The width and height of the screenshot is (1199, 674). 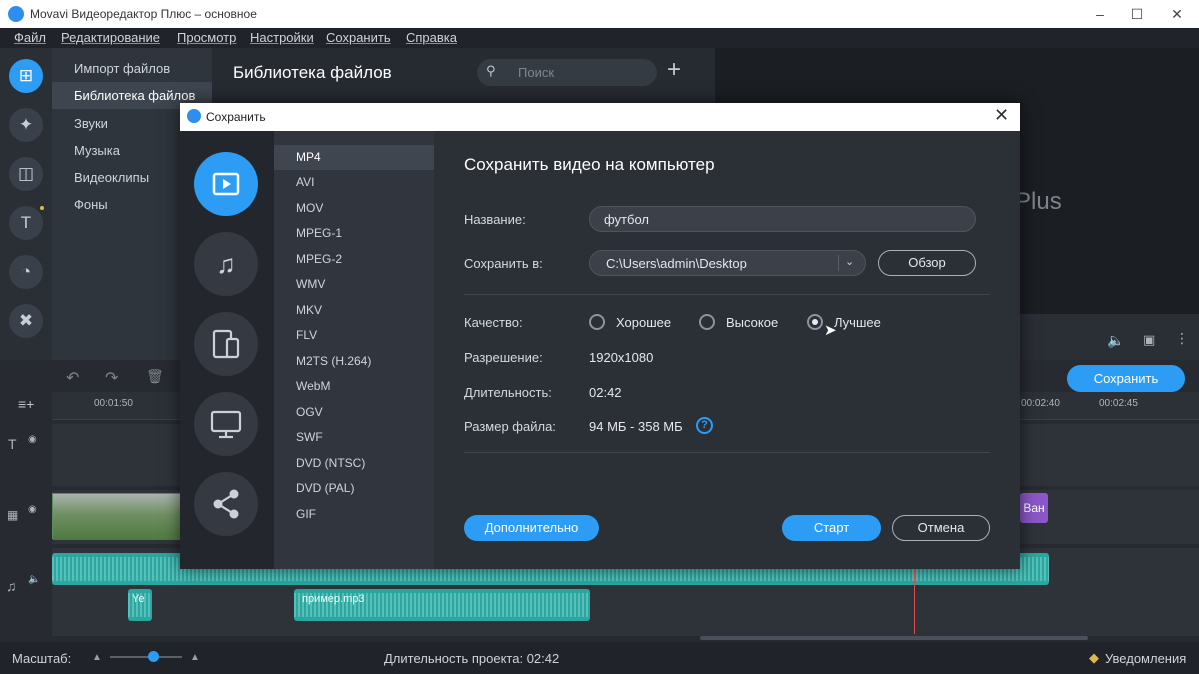 What do you see at coordinates (358, 37) in the screenshot?
I see `menu-save: Сохранить` at bounding box center [358, 37].